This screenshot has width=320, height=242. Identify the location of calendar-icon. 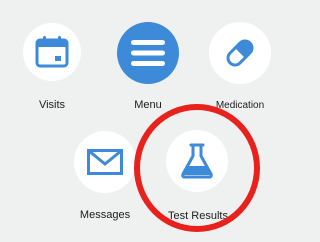
(52, 52).